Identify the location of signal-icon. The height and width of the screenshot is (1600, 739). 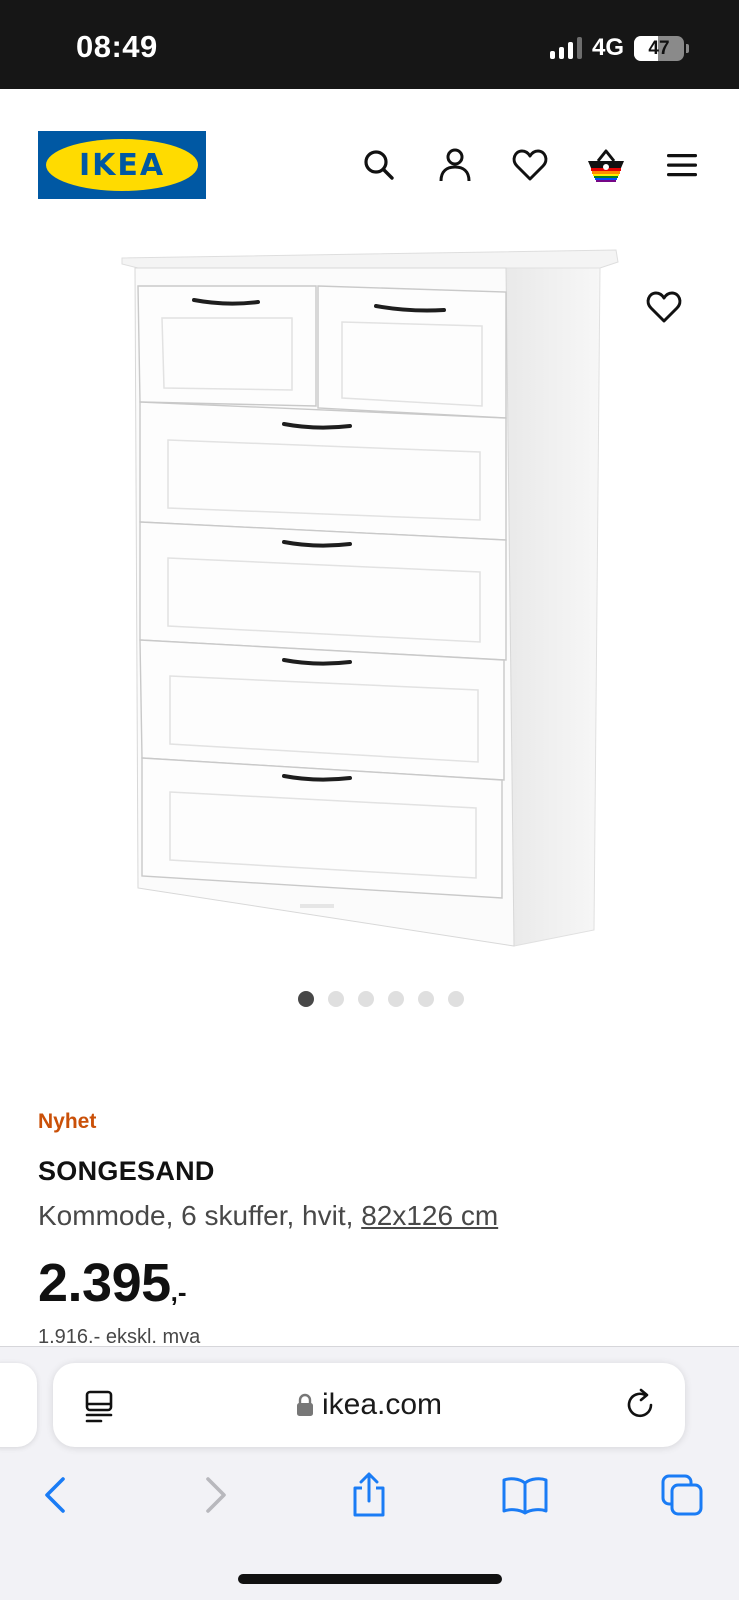
(565, 48).